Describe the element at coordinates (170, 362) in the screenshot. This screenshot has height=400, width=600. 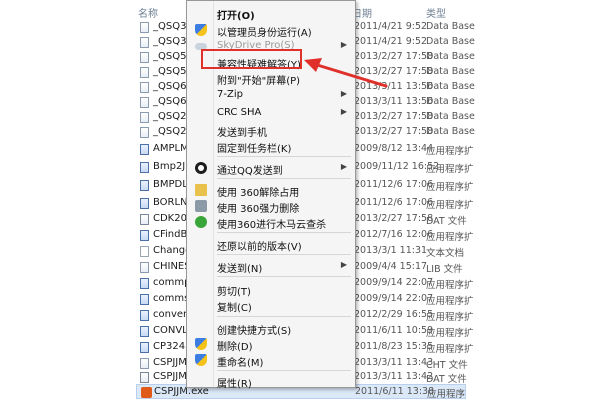
I see `file-name: CSPJJM` at that location.